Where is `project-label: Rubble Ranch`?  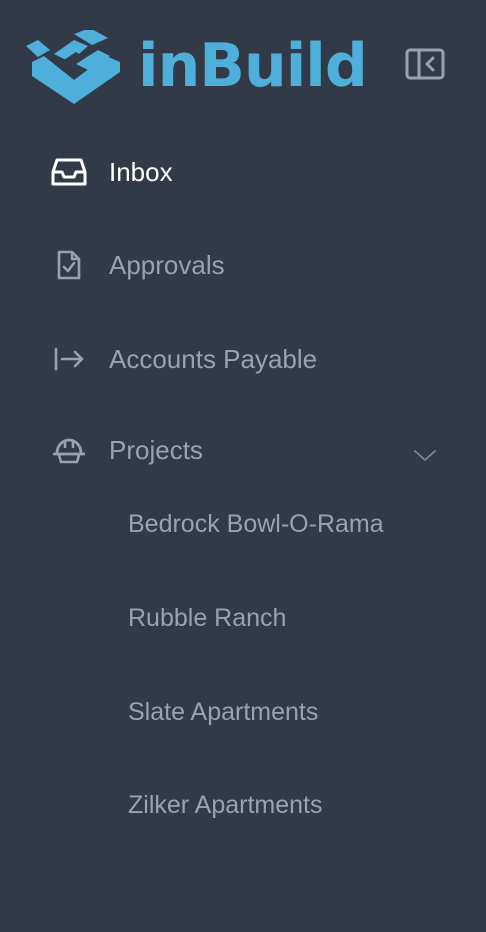 project-label: Rubble Ranch is located at coordinates (207, 617).